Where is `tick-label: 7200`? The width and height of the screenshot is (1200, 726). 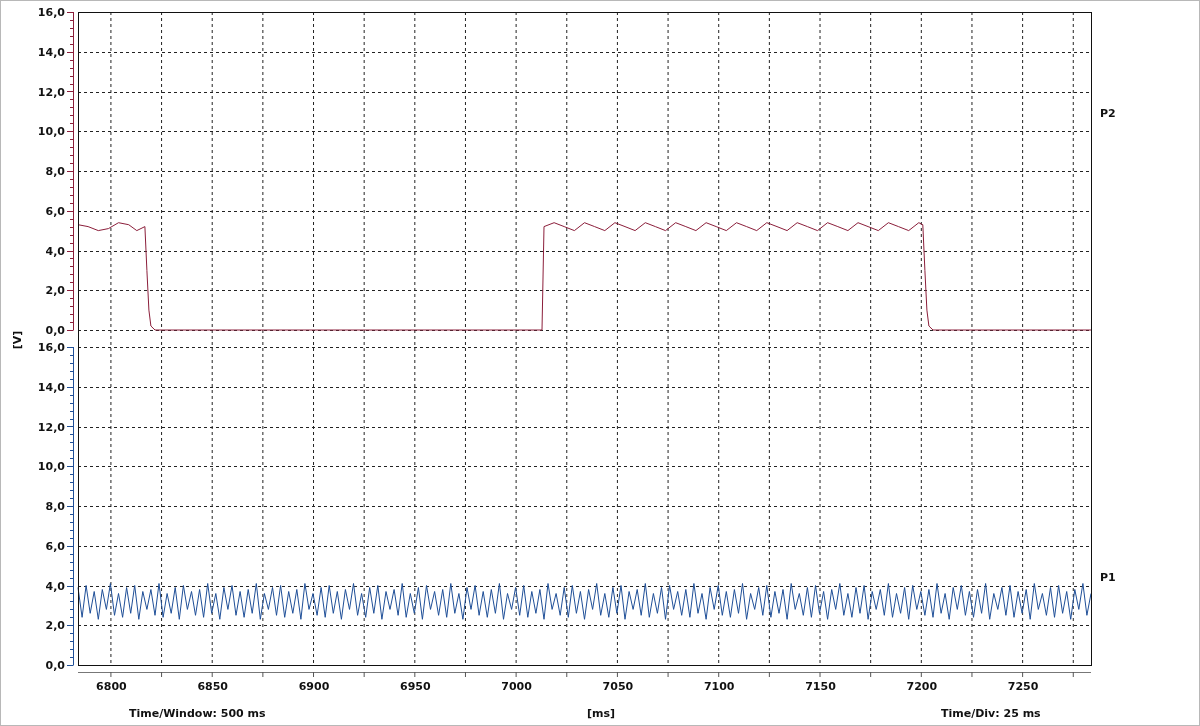 tick-label: 7200 is located at coordinates (922, 686).